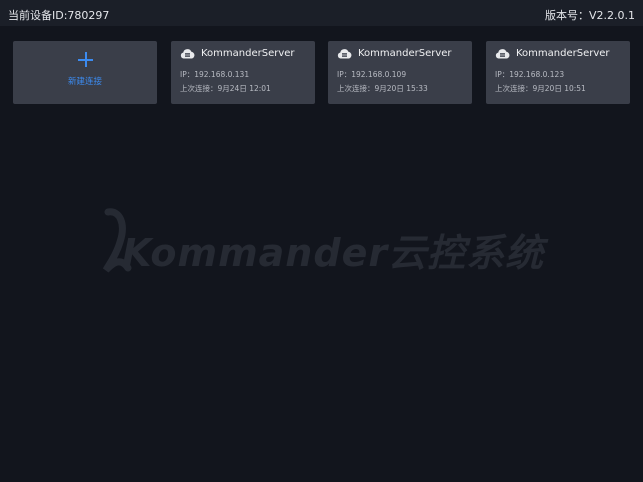 Image resolution: width=643 pixels, height=482 pixels. Describe the element at coordinates (589, 15) in the screenshot. I see `version-label: 版本号：V2.2.0.1` at that location.